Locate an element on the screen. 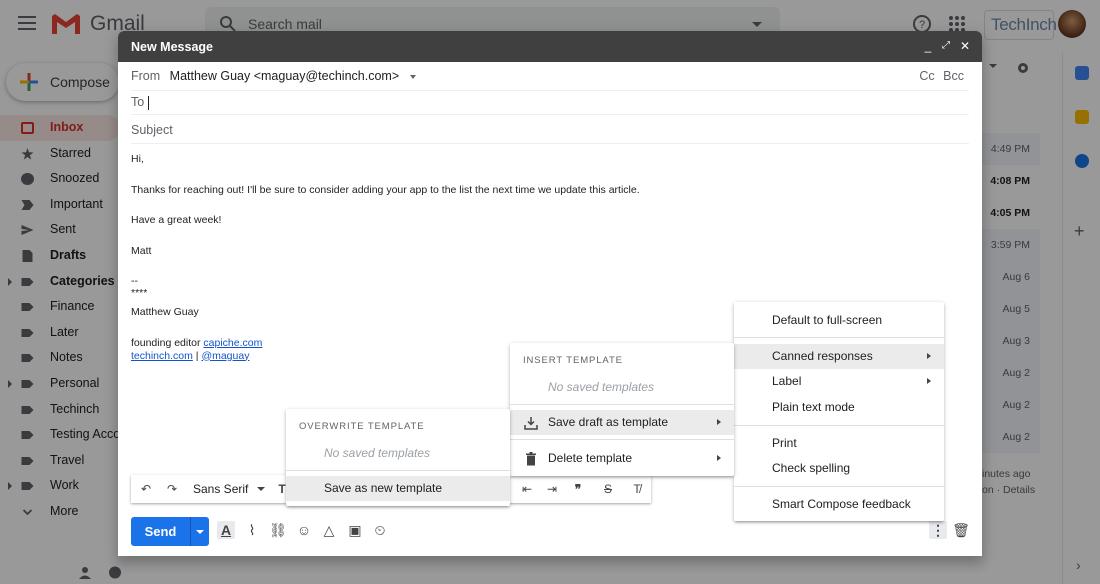  overwrite-template-empty: No saved templates is located at coordinates (377, 453).